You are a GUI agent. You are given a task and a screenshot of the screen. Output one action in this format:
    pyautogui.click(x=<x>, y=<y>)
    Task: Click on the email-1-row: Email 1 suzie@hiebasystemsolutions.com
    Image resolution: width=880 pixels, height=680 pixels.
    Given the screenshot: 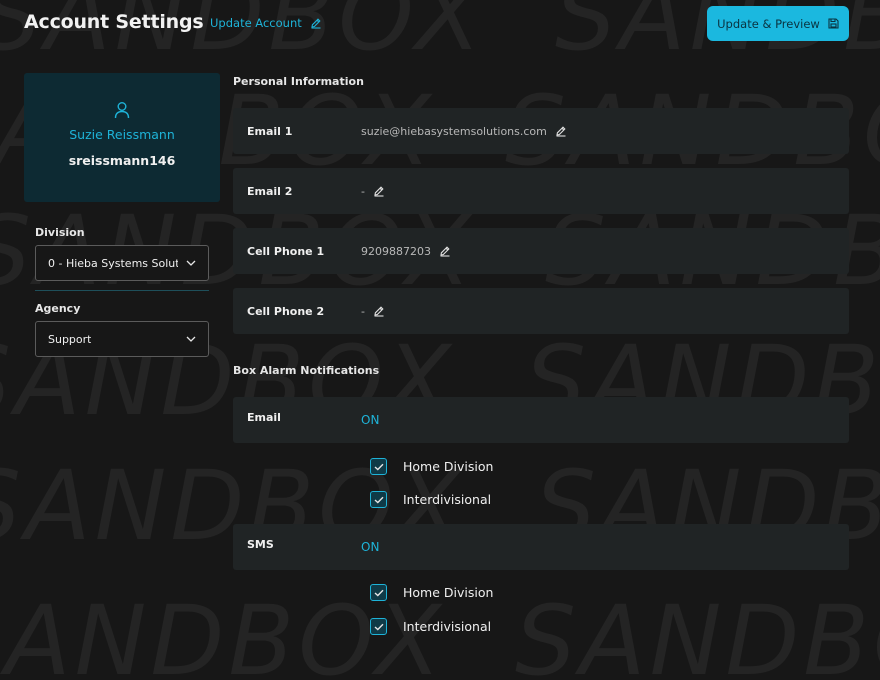 What is the action you would take?
    pyautogui.click(x=541, y=131)
    